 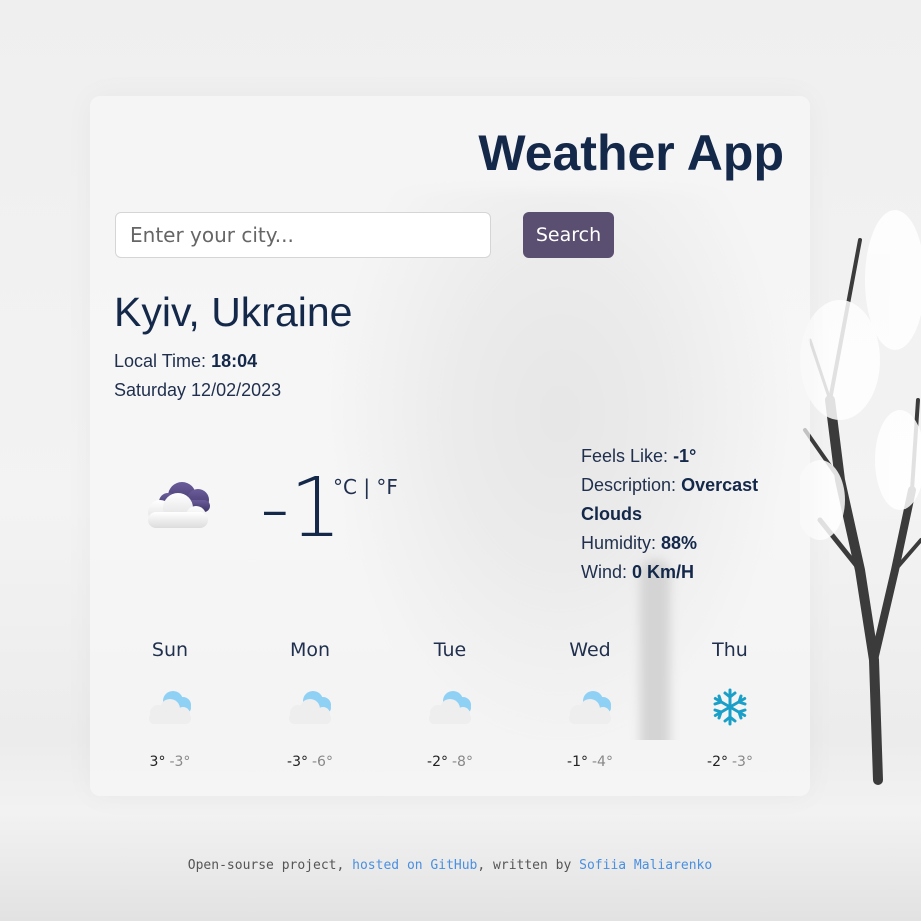 I want to click on forecast-max: -1°, so click(x=577, y=762).